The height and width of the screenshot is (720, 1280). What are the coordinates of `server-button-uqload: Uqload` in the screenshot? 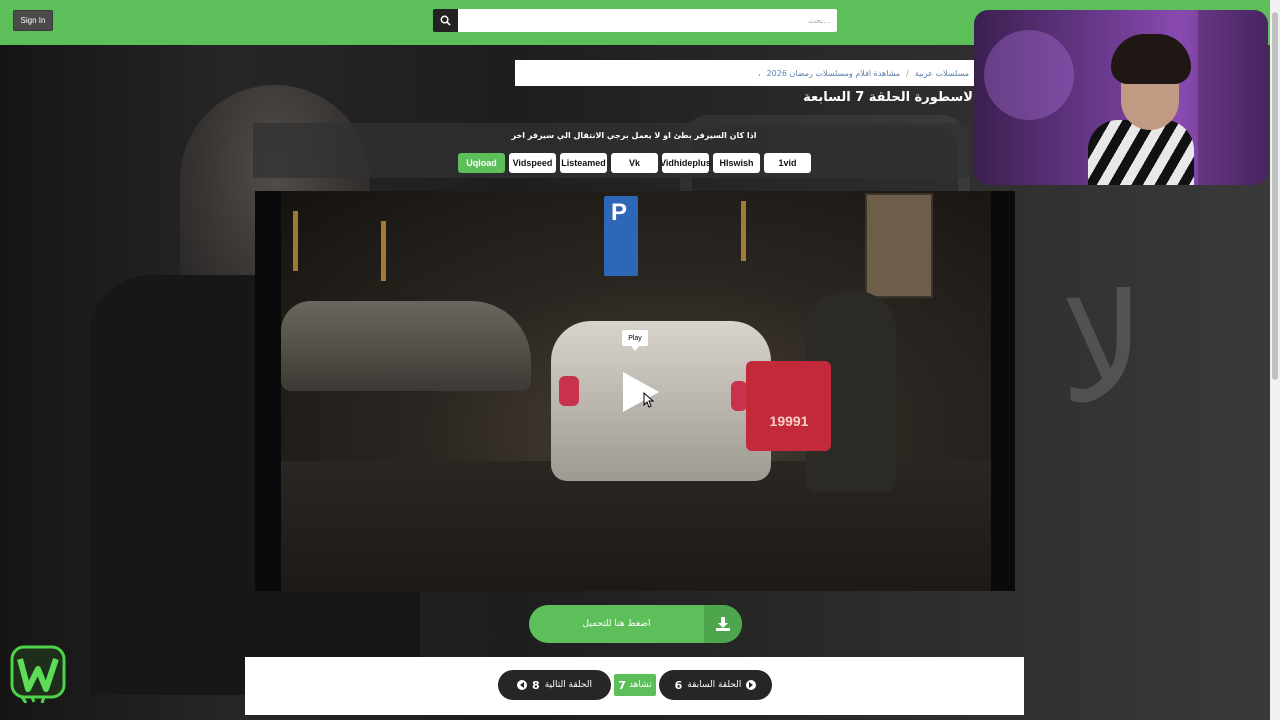 It's located at (481, 163).